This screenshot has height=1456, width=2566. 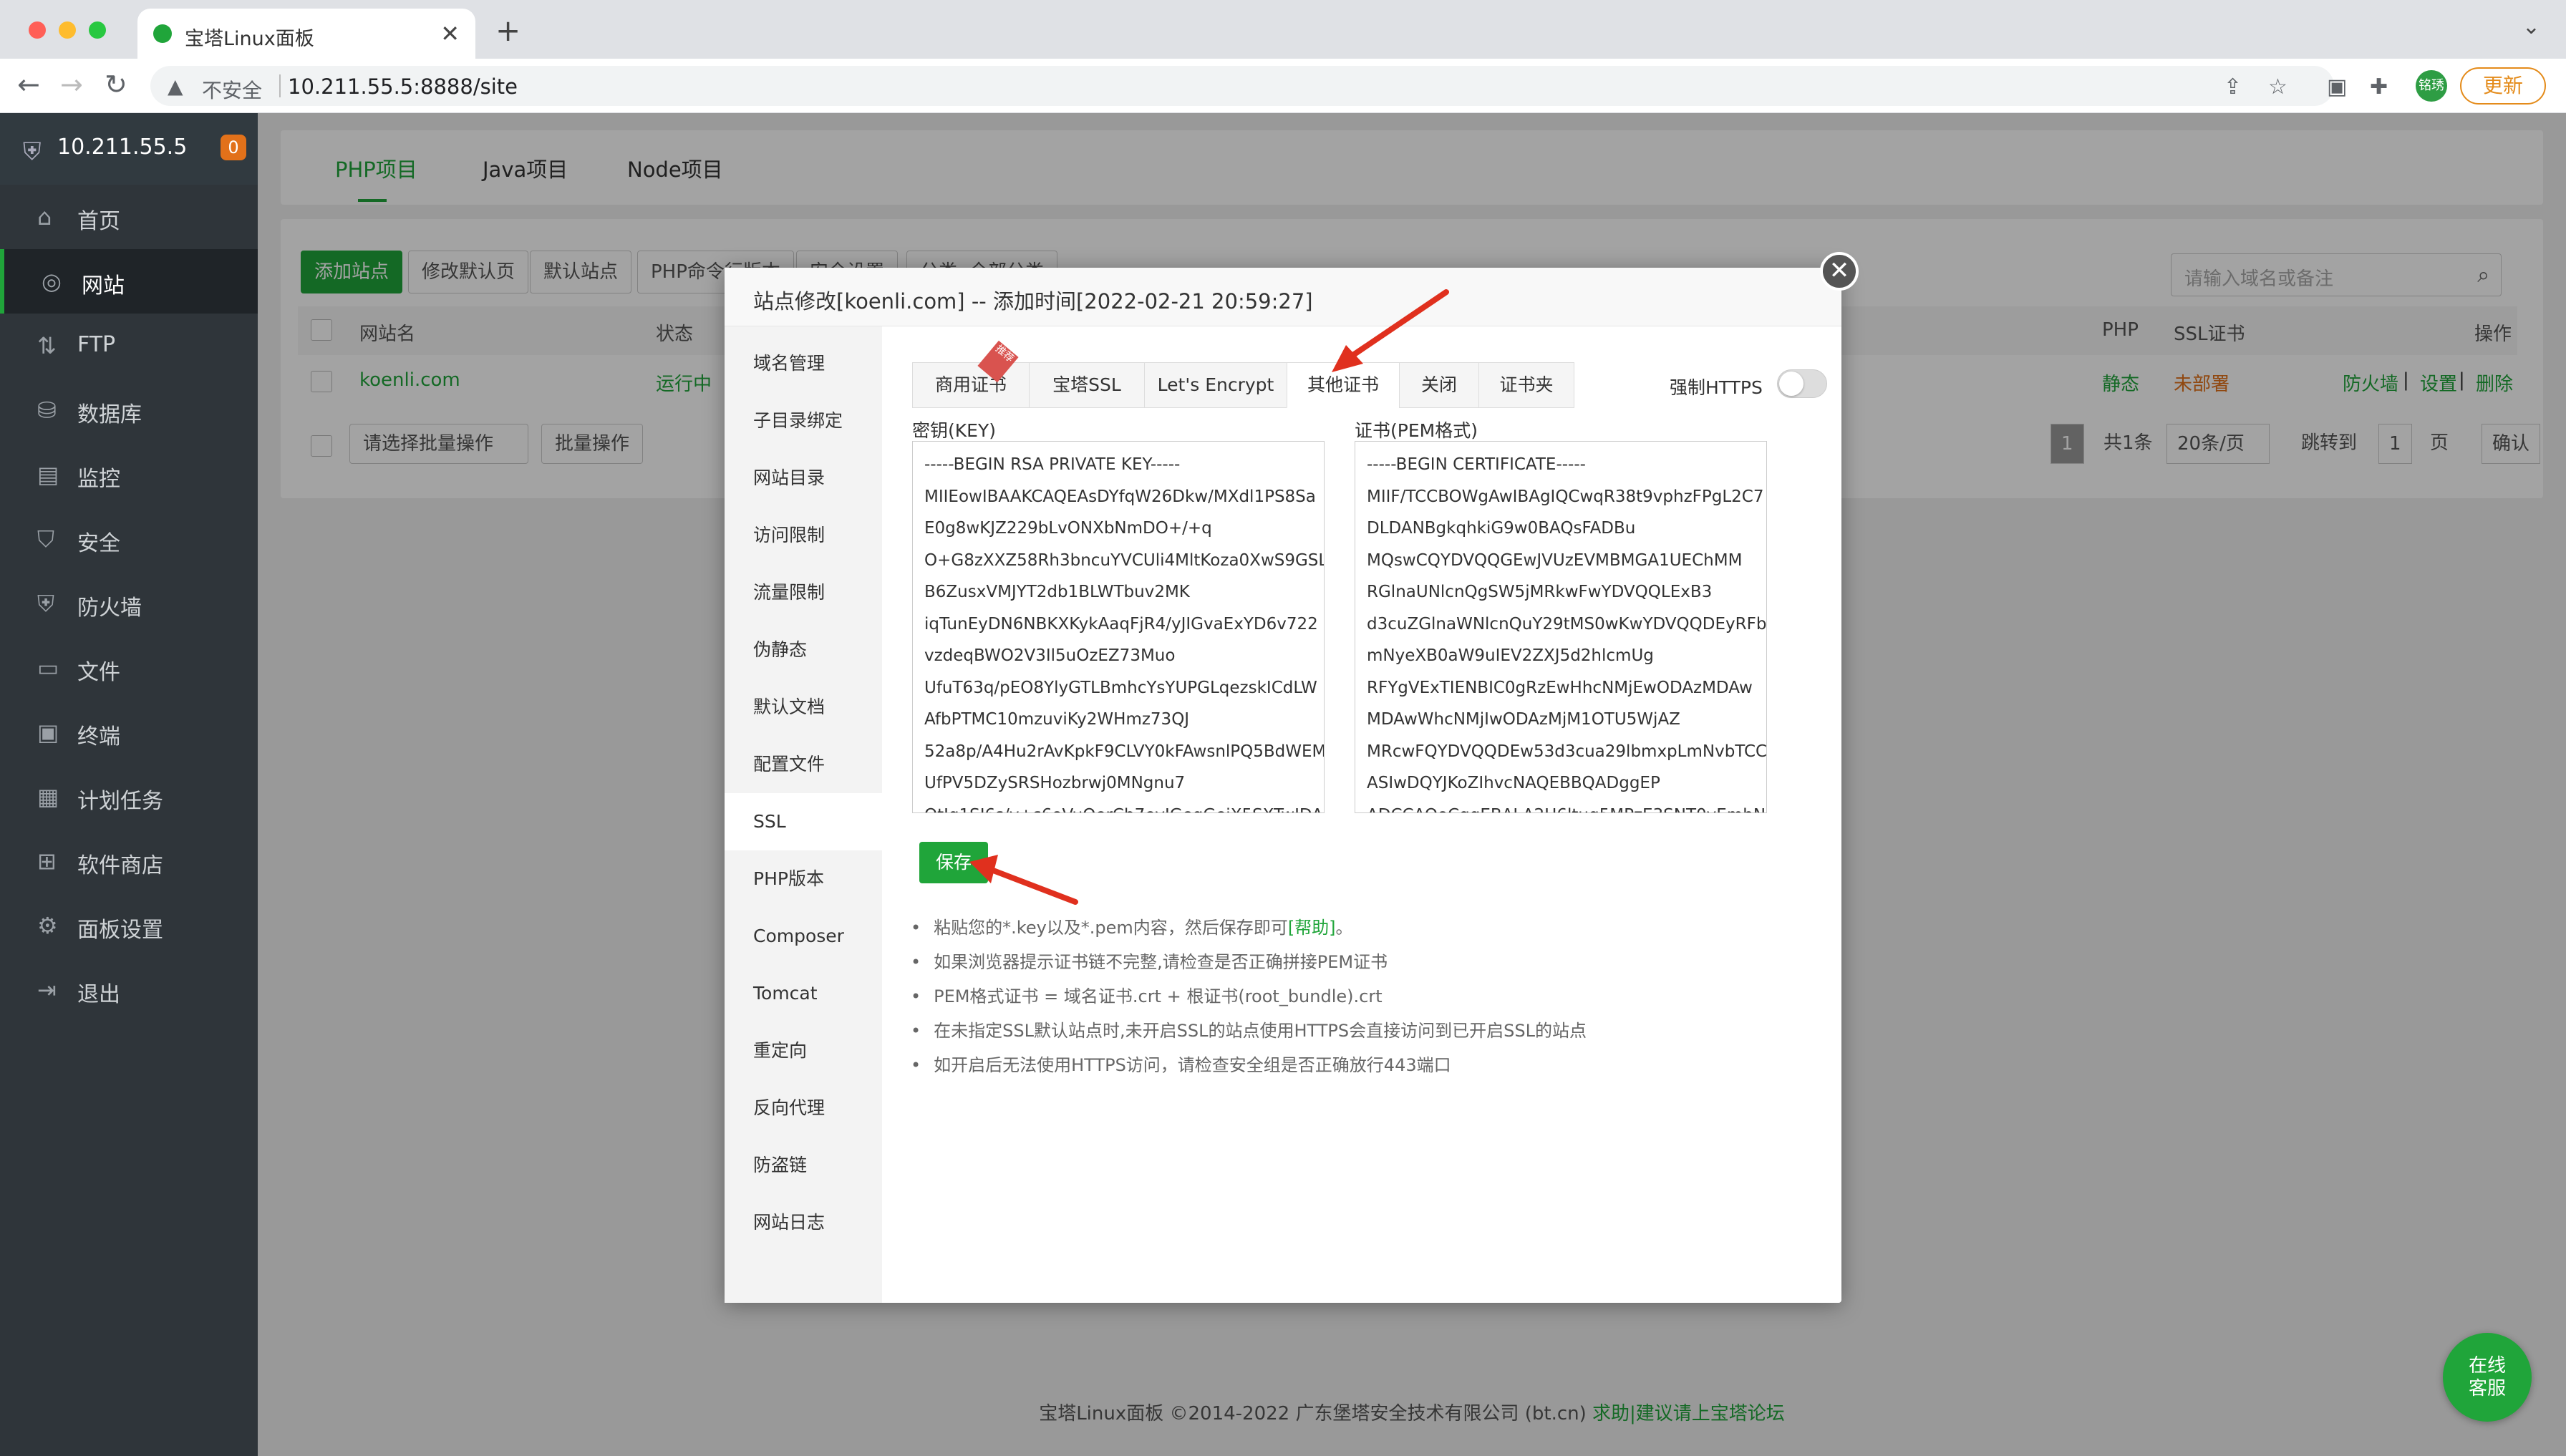 I want to click on tab-bt-ssl: 宝塔SSL, so click(x=1087, y=385).